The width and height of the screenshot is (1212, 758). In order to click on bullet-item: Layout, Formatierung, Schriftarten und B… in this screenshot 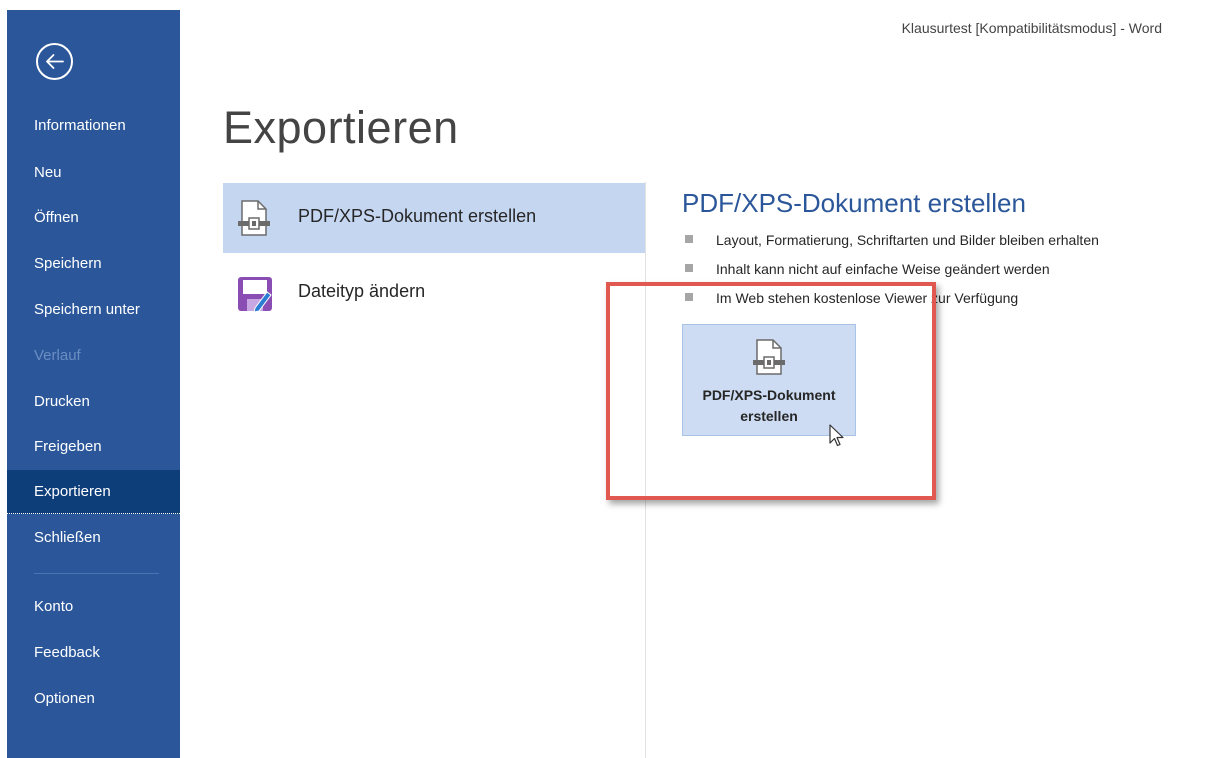, I will do `click(890, 244)`.